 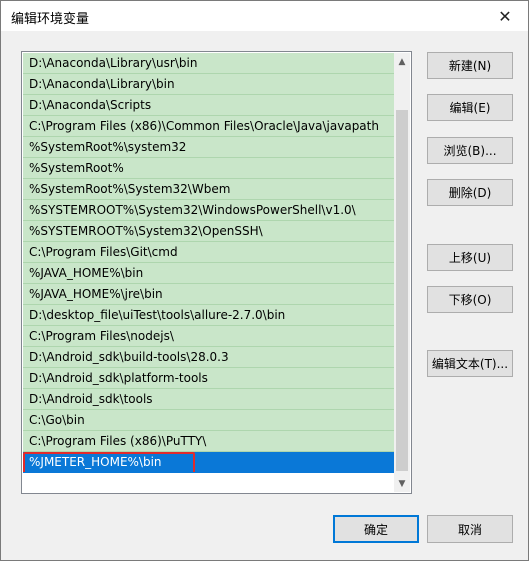 What do you see at coordinates (118, 378) in the screenshot?
I see `path-item-text: D:\Android_sdk\platform-tools` at bounding box center [118, 378].